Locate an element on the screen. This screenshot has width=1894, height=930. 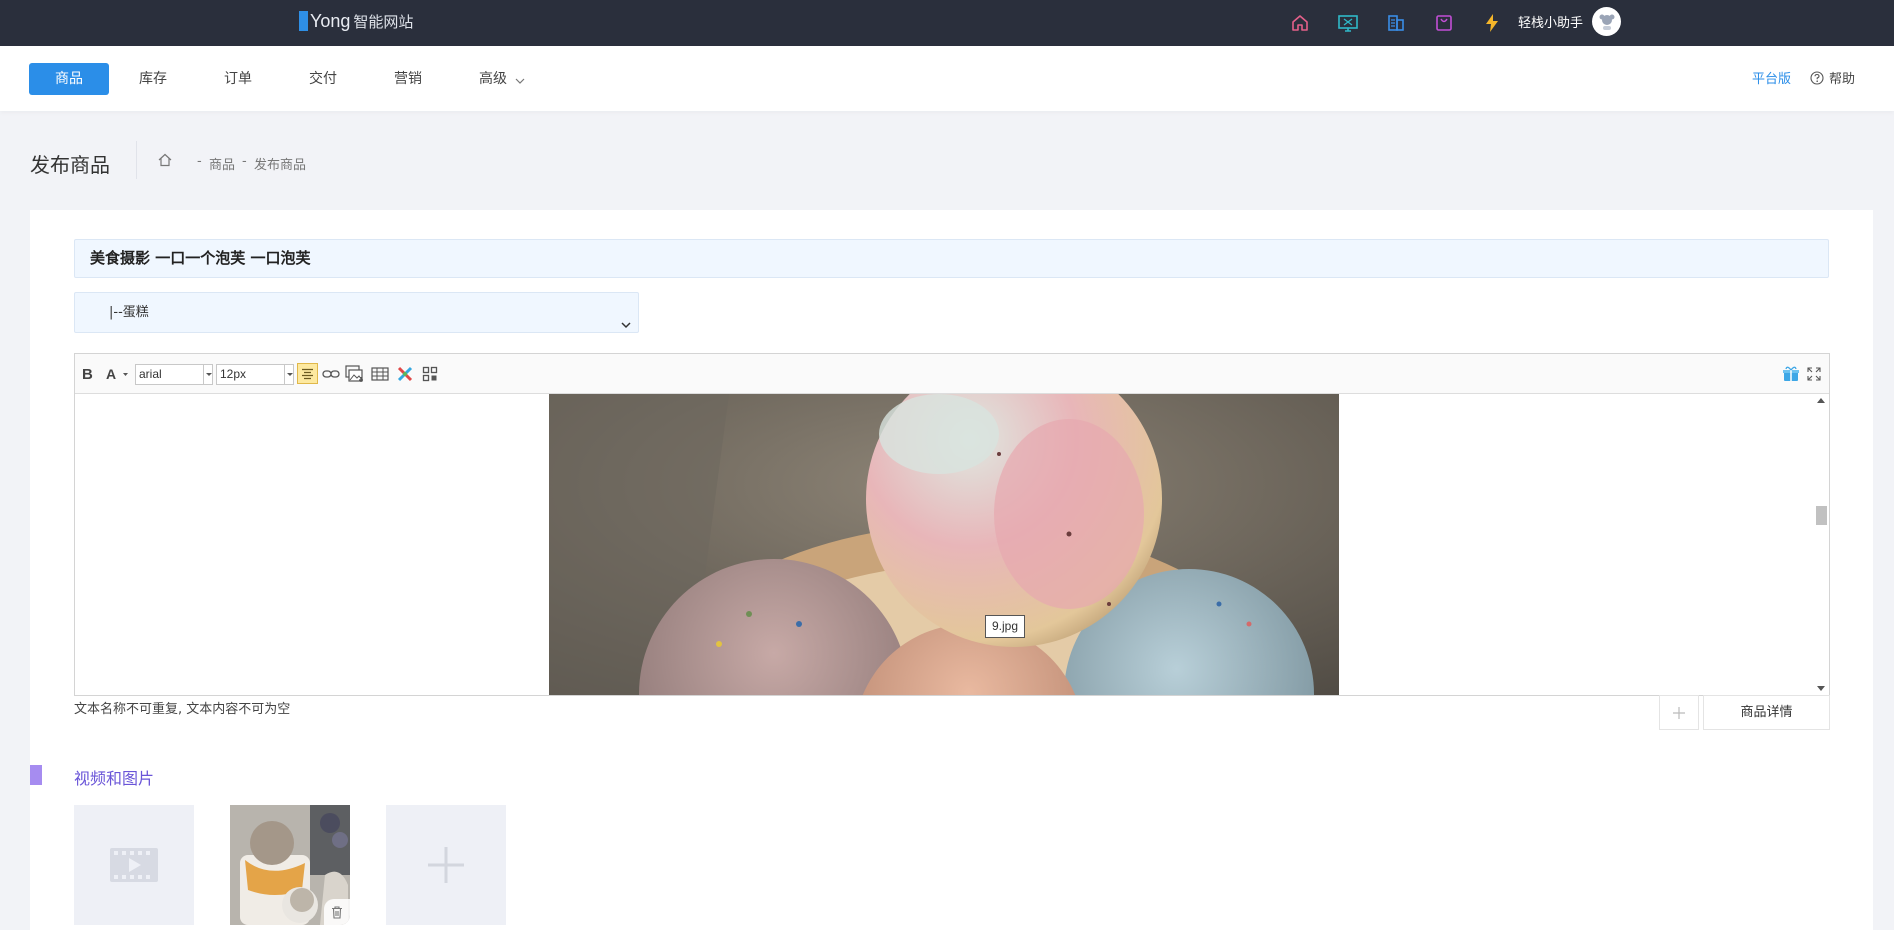
logo-text: Yong is located at coordinates (330, 20).